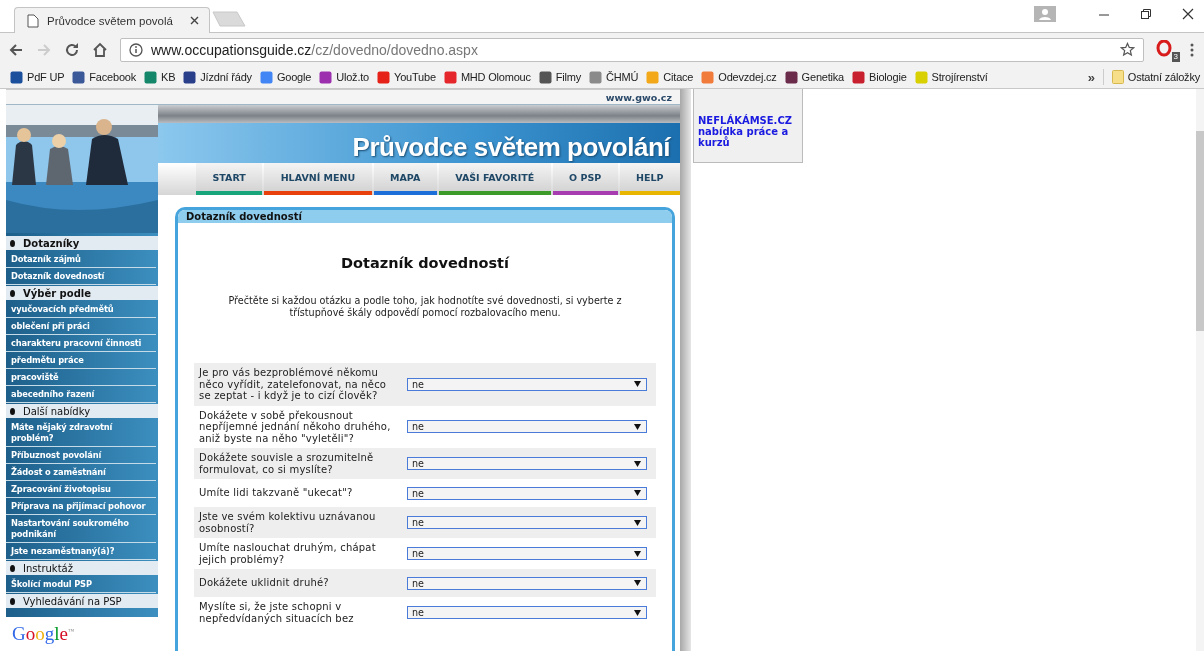  I want to click on more-bookmarks-button: », so click(1091, 77).